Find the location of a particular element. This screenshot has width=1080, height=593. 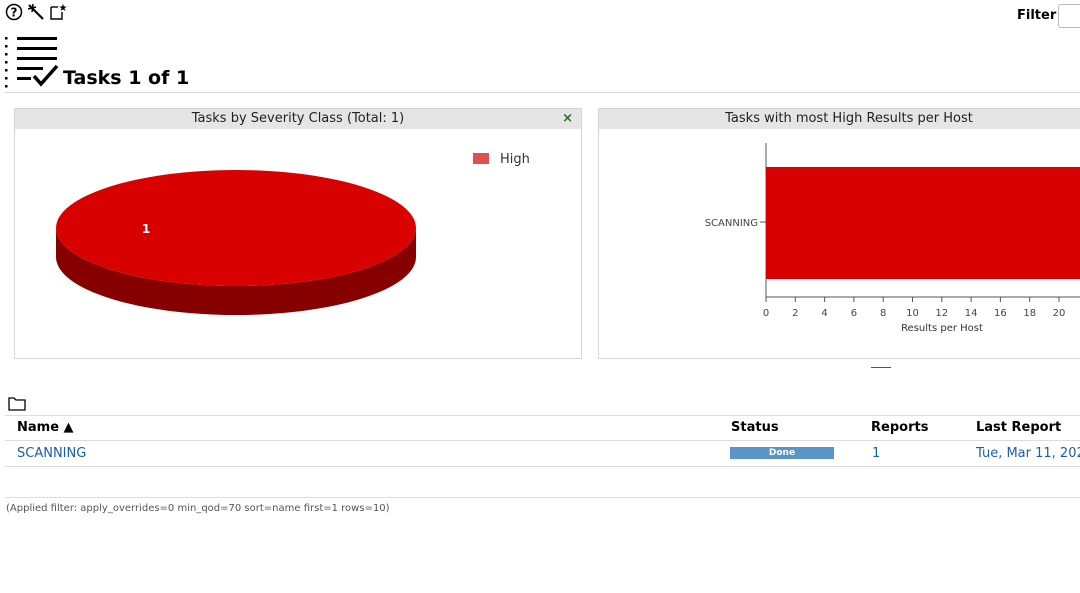

pie-slice-label: 1 is located at coordinates (146, 229).